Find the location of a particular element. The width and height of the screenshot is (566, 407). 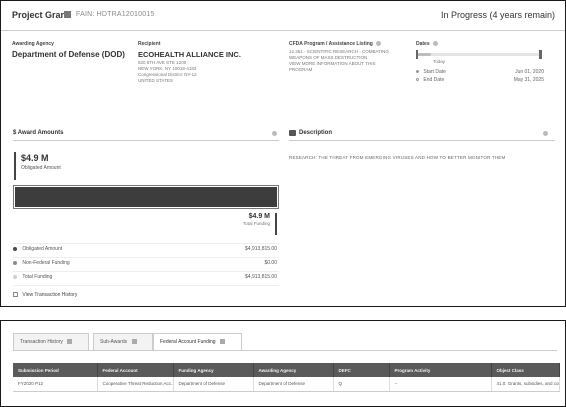

tab-label: Federal Account Funding is located at coordinates (188, 342).